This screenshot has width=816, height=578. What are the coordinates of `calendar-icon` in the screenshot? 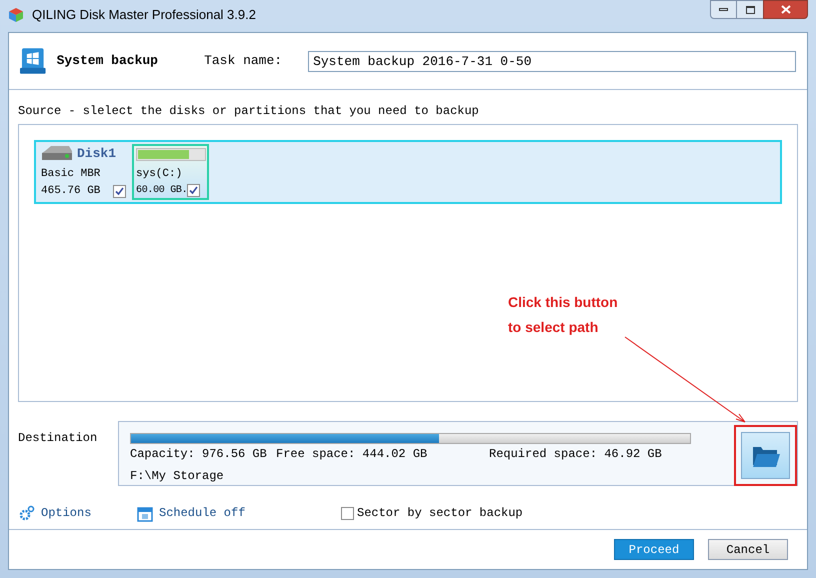 It's located at (145, 513).